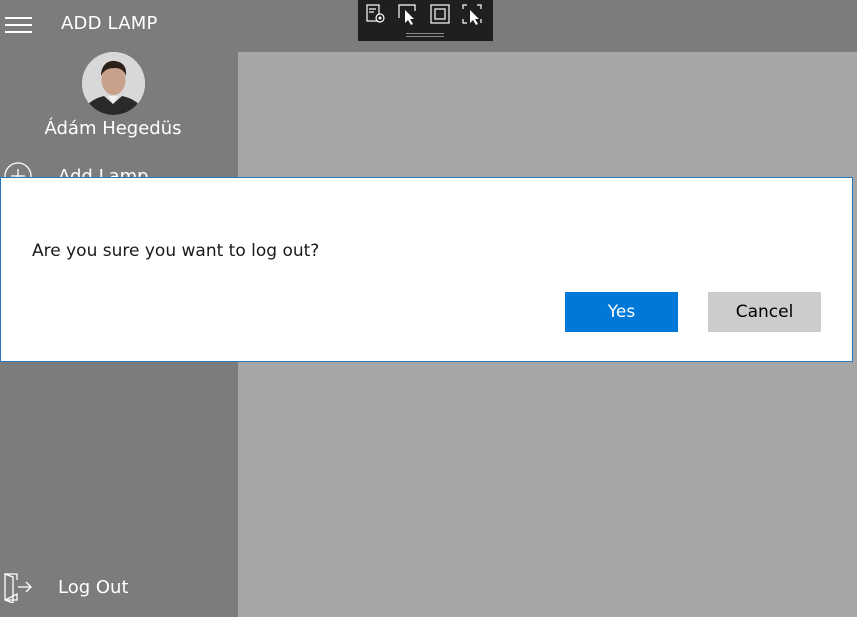  What do you see at coordinates (18, 24) in the screenshot?
I see `hamburger-menu-icon` at bounding box center [18, 24].